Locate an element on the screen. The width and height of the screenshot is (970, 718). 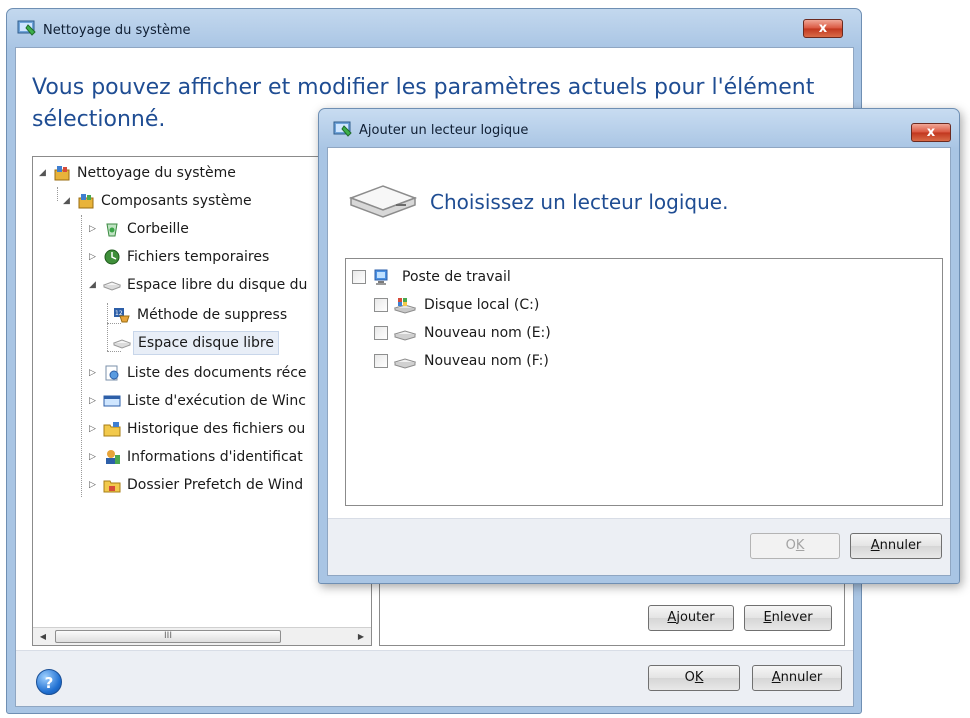
cancel-button: Annuler is located at coordinates (797, 678).